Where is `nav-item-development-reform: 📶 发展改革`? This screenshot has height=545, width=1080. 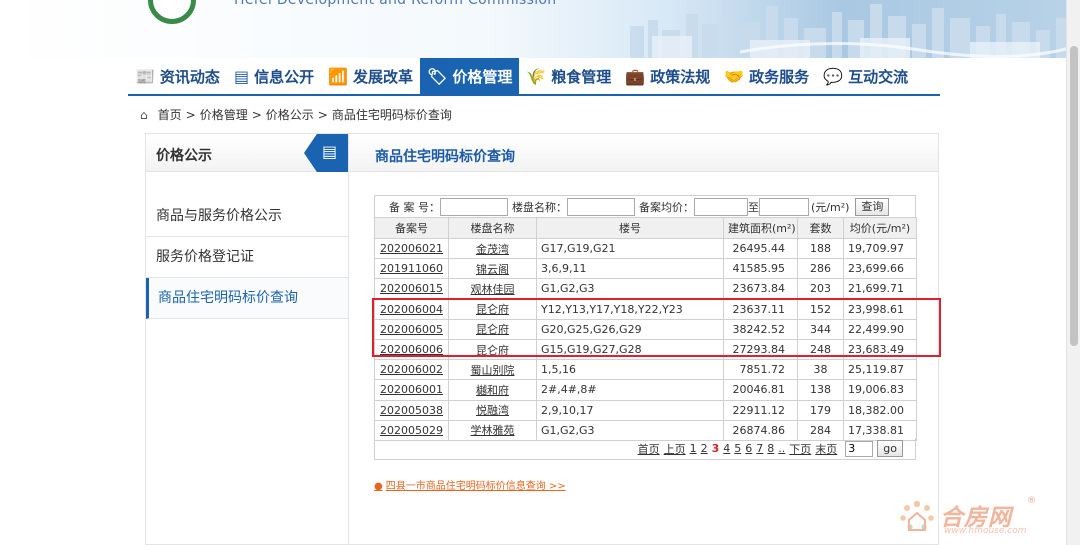
nav-item-development-reform: 📶 发展改革 is located at coordinates (370, 76).